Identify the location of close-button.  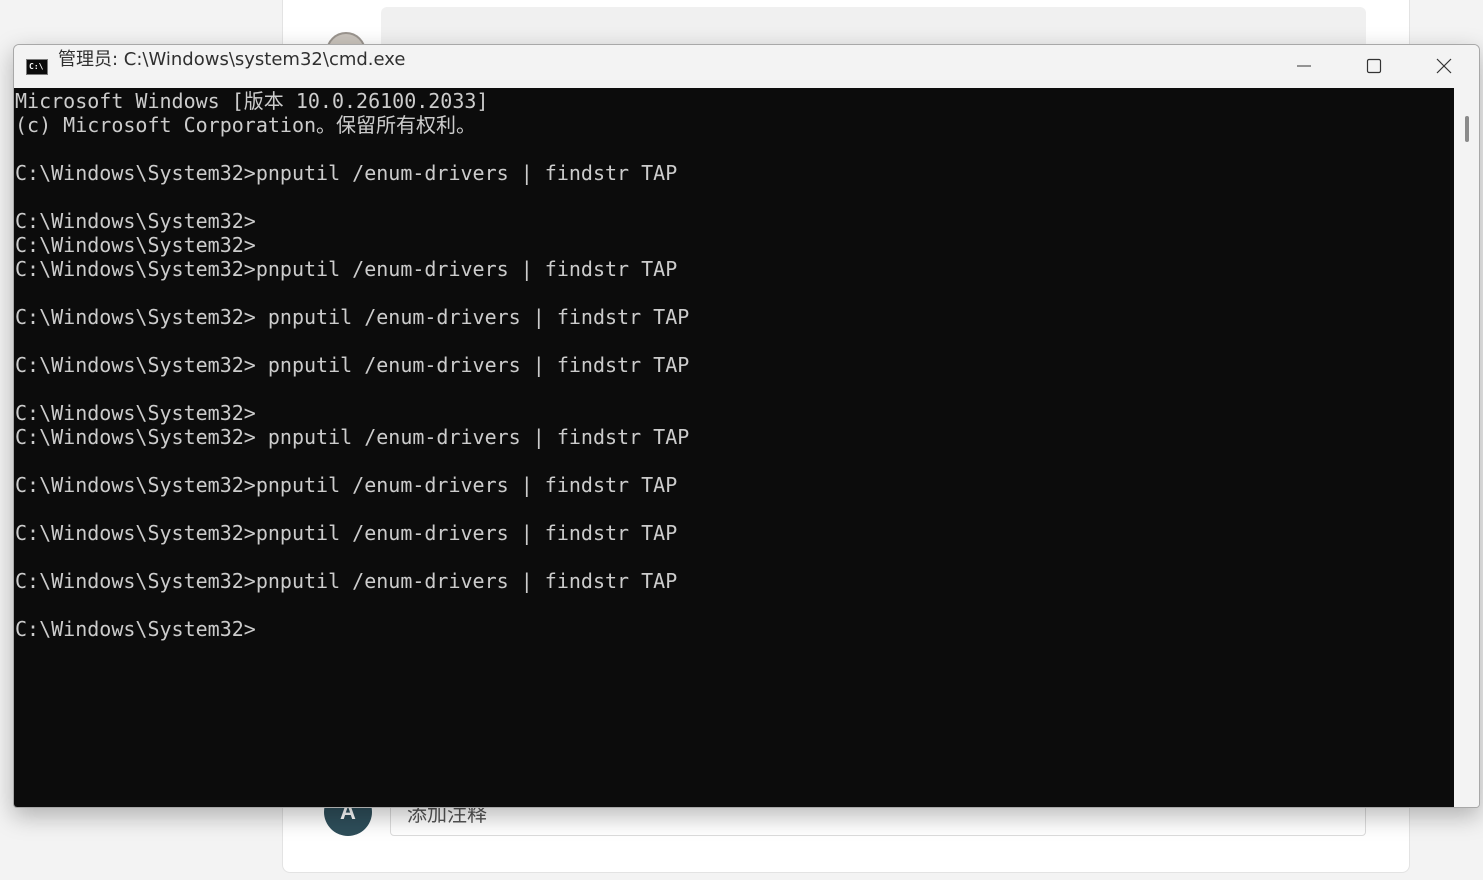
(1444, 66).